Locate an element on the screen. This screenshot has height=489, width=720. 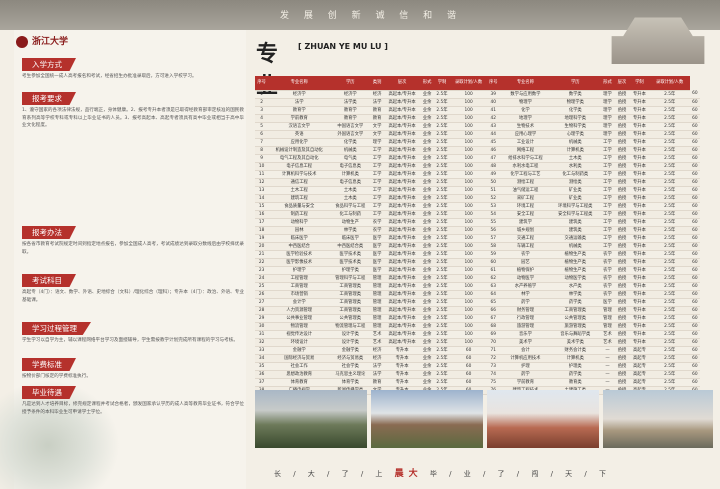
table-cell: 计算机科学与技术 is located at coordinates (299, 174).